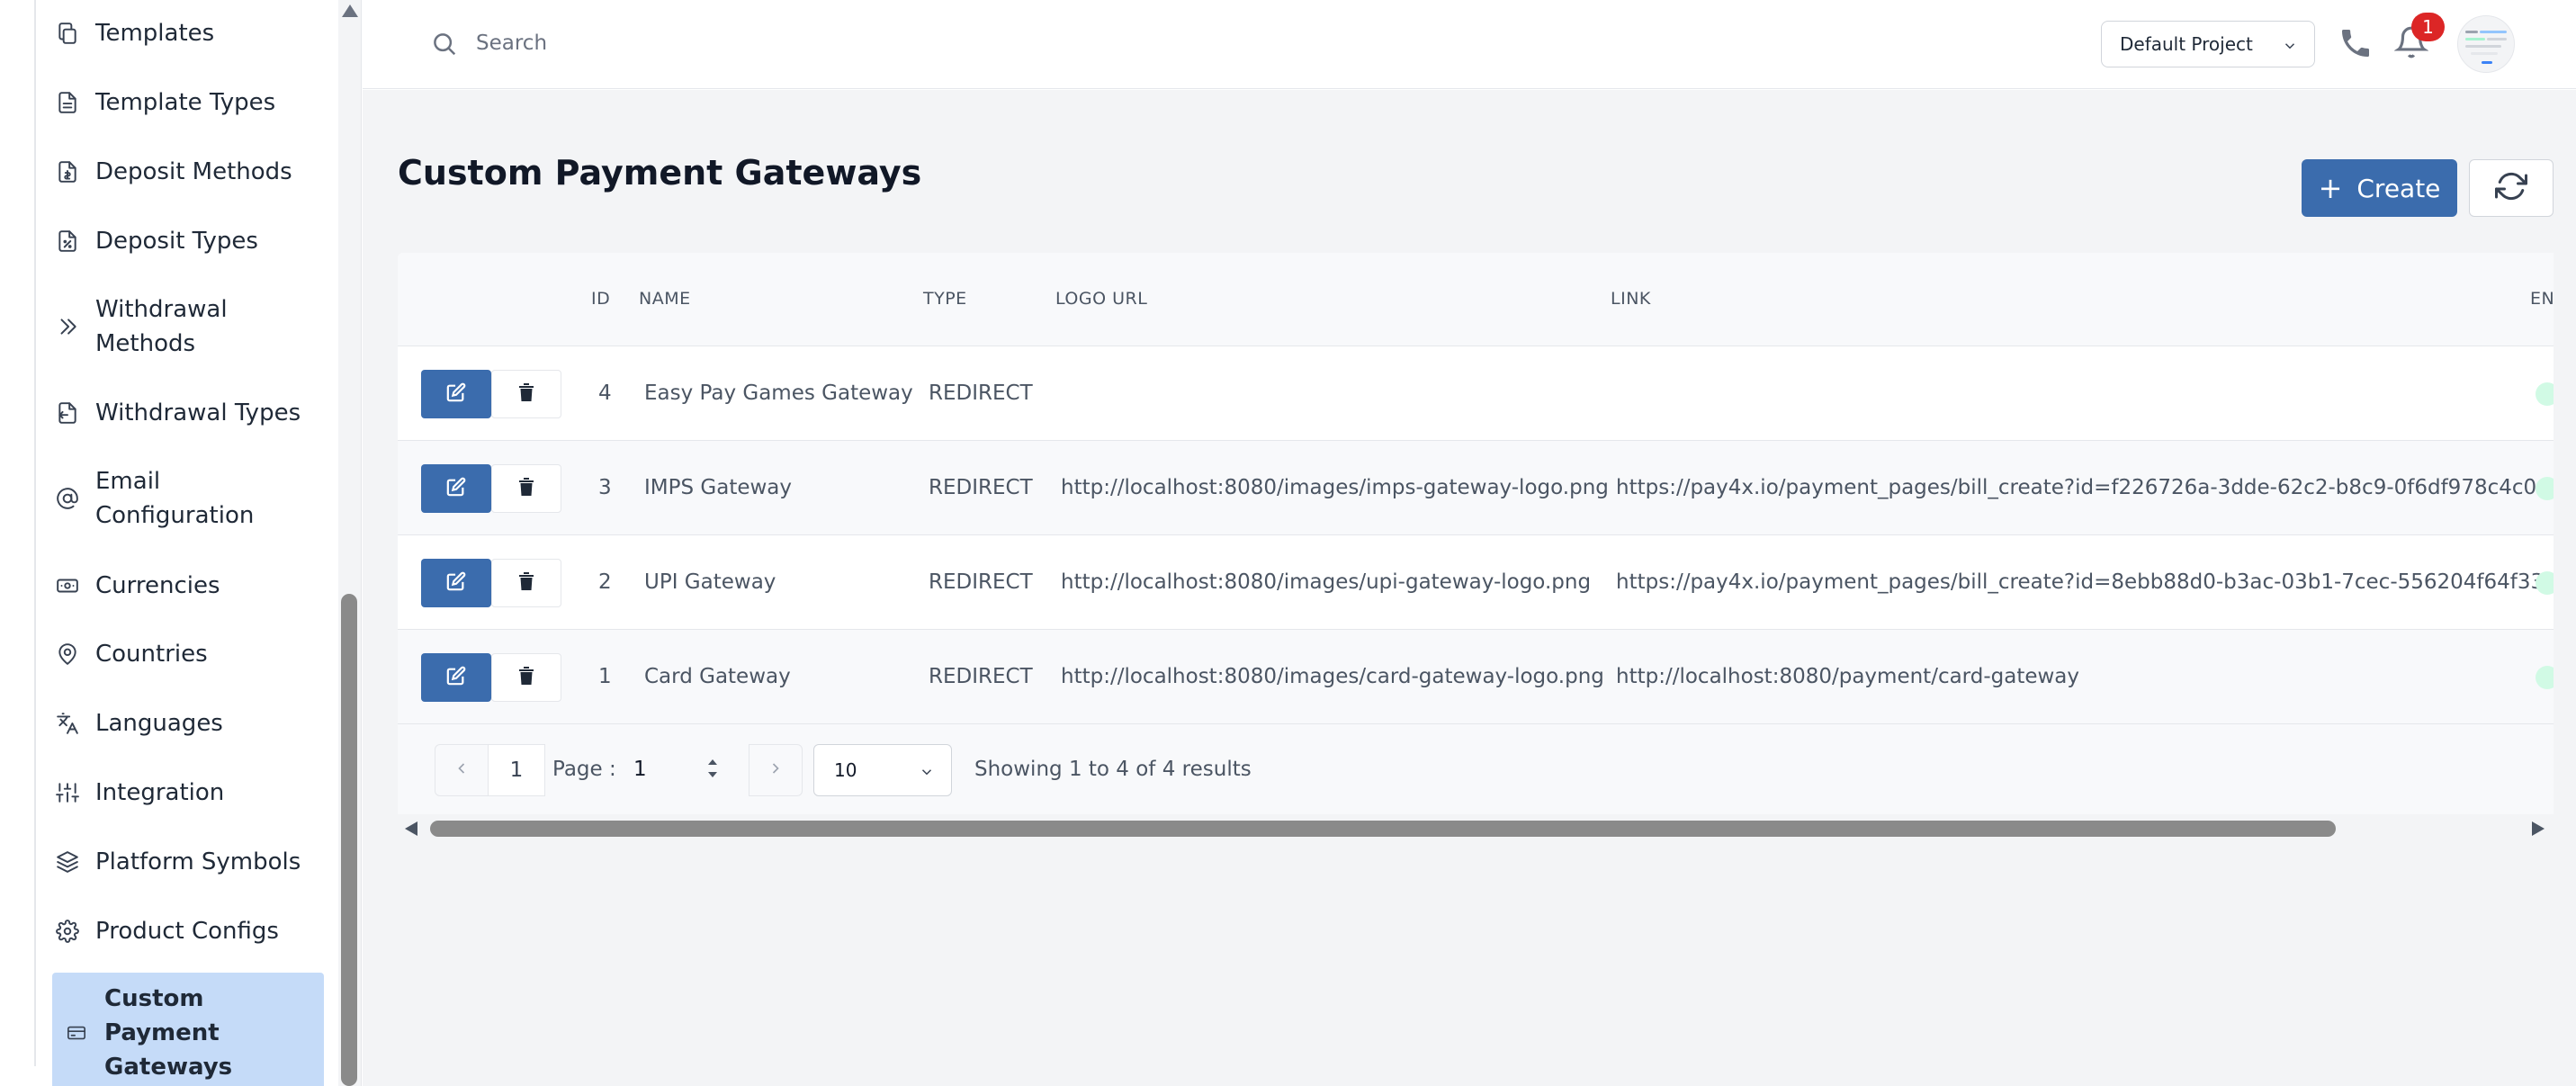 The image size is (2576, 1086). What do you see at coordinates (67, 792) in the screenshot?
I see `sliders-icon` at bounding box center [67, 792].